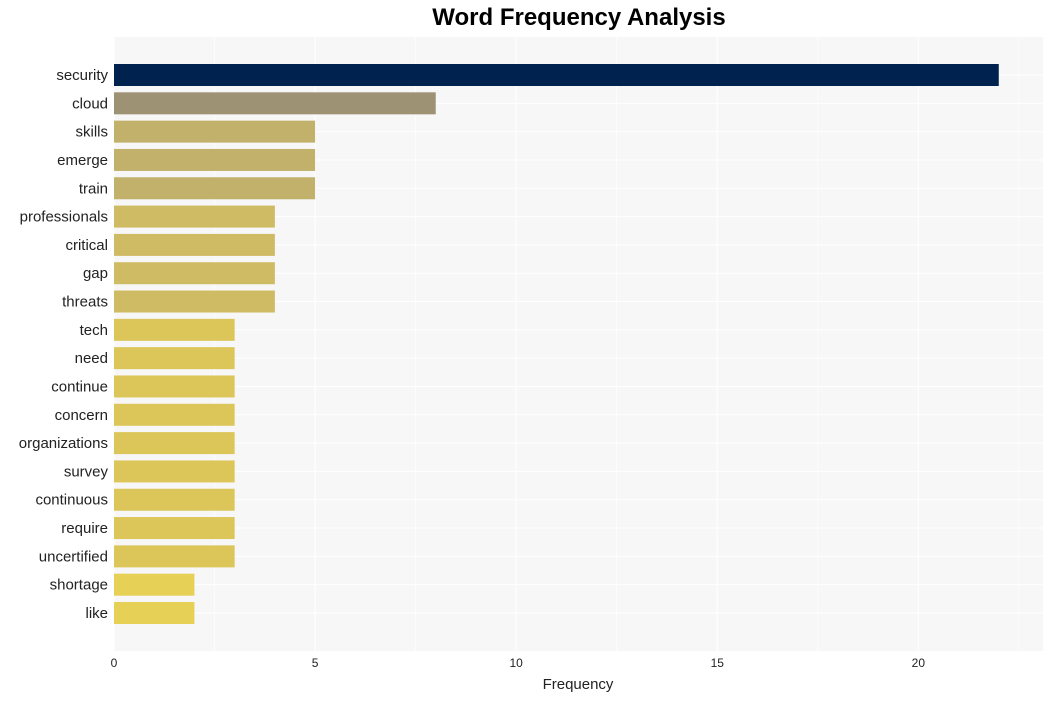 The width and height of the screenshot is (1053, 701). Describe the element at coordinates (90, 103) in the screenshot. I see `y-tick-label: cloud` at that location.